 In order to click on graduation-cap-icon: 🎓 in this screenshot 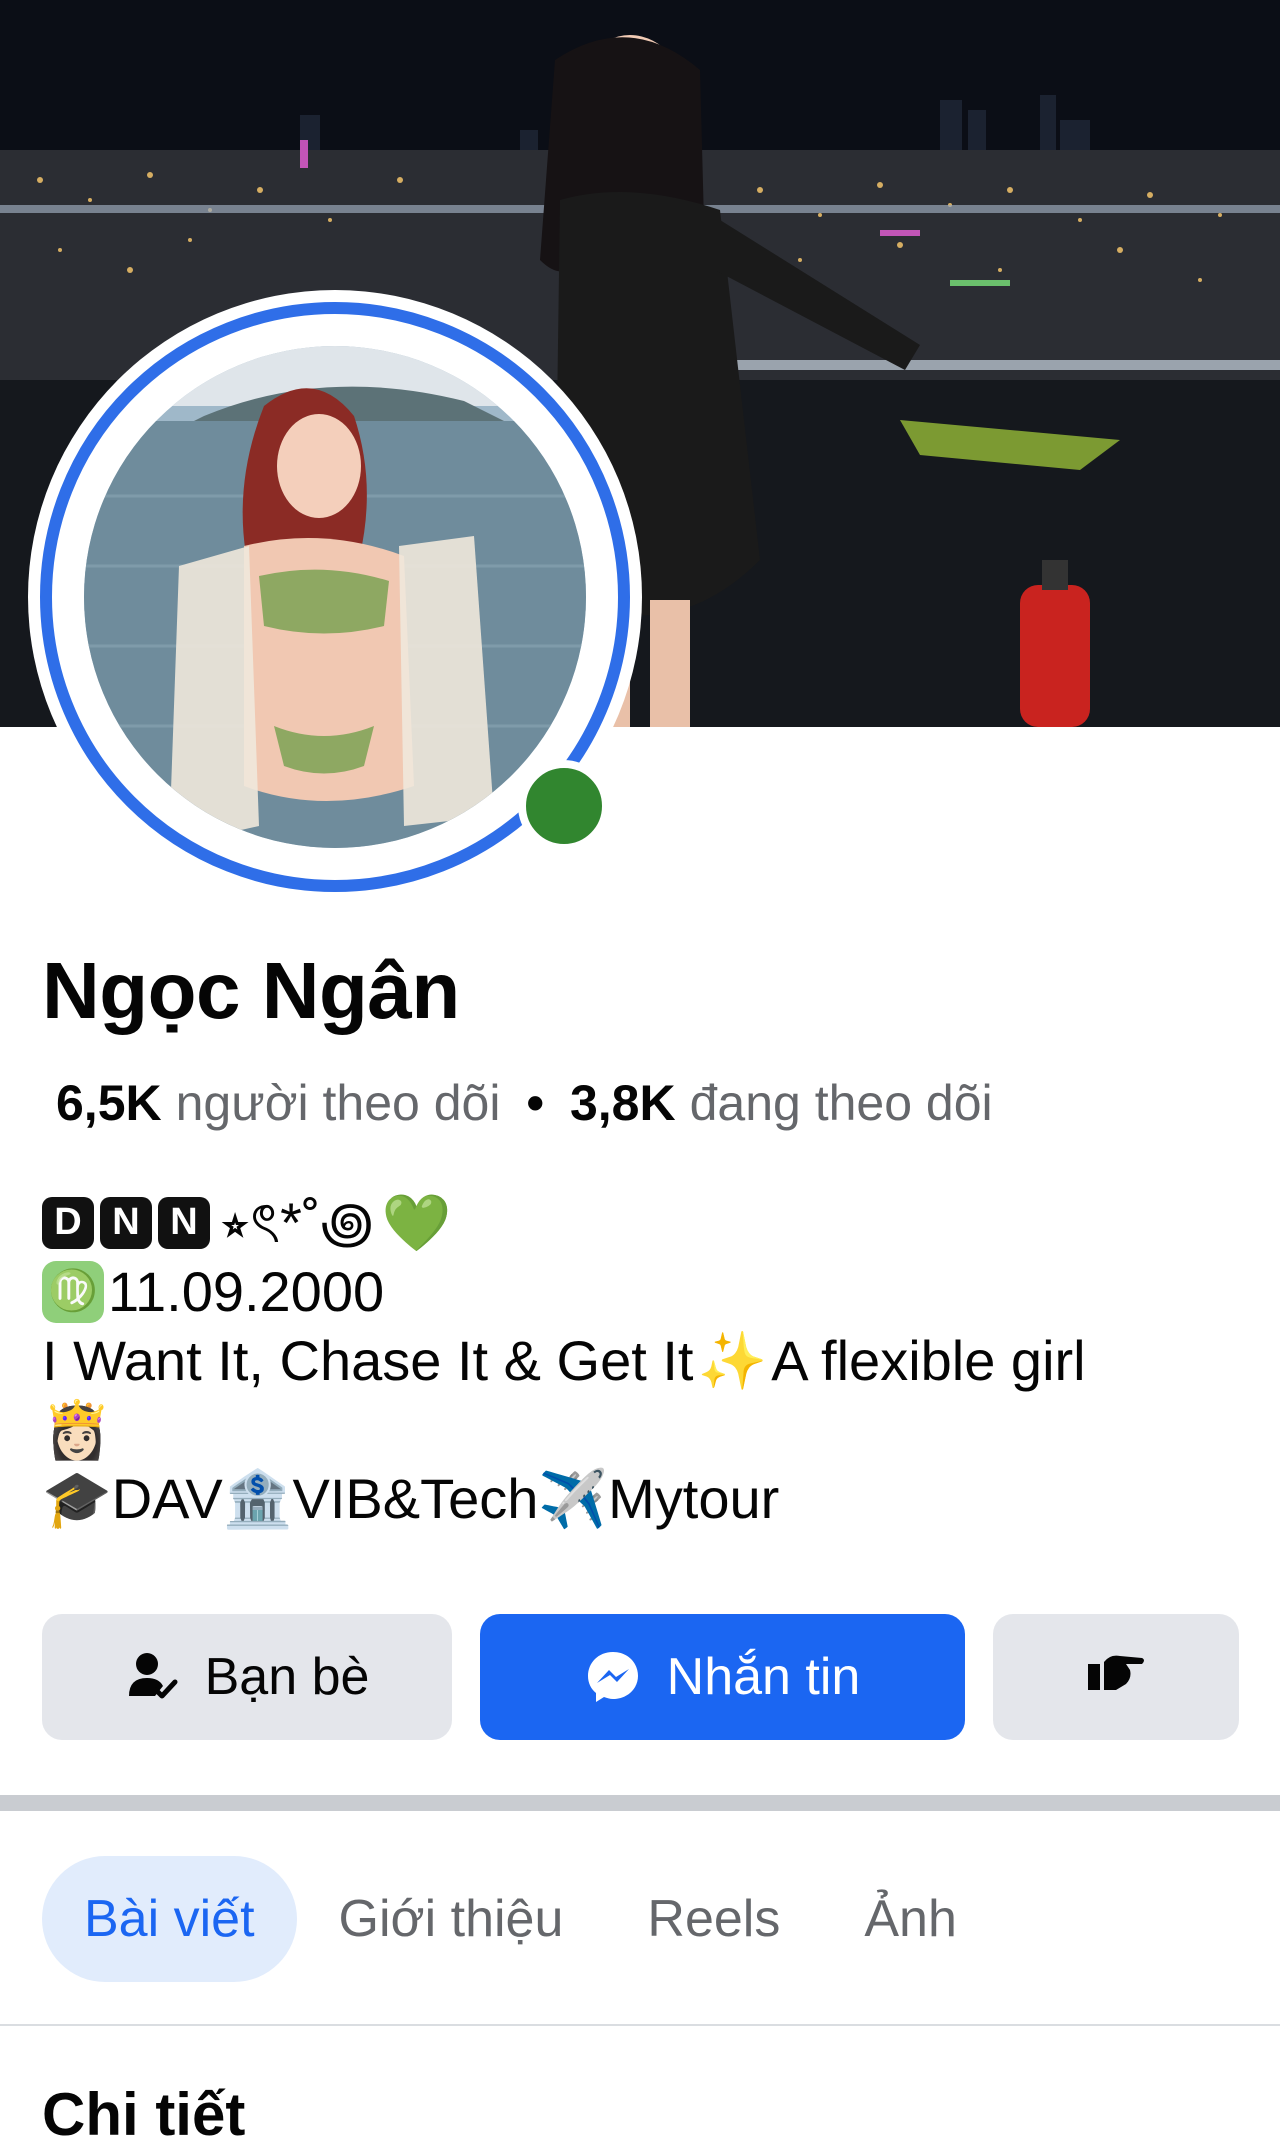, I will do `click(77, 1498)`.